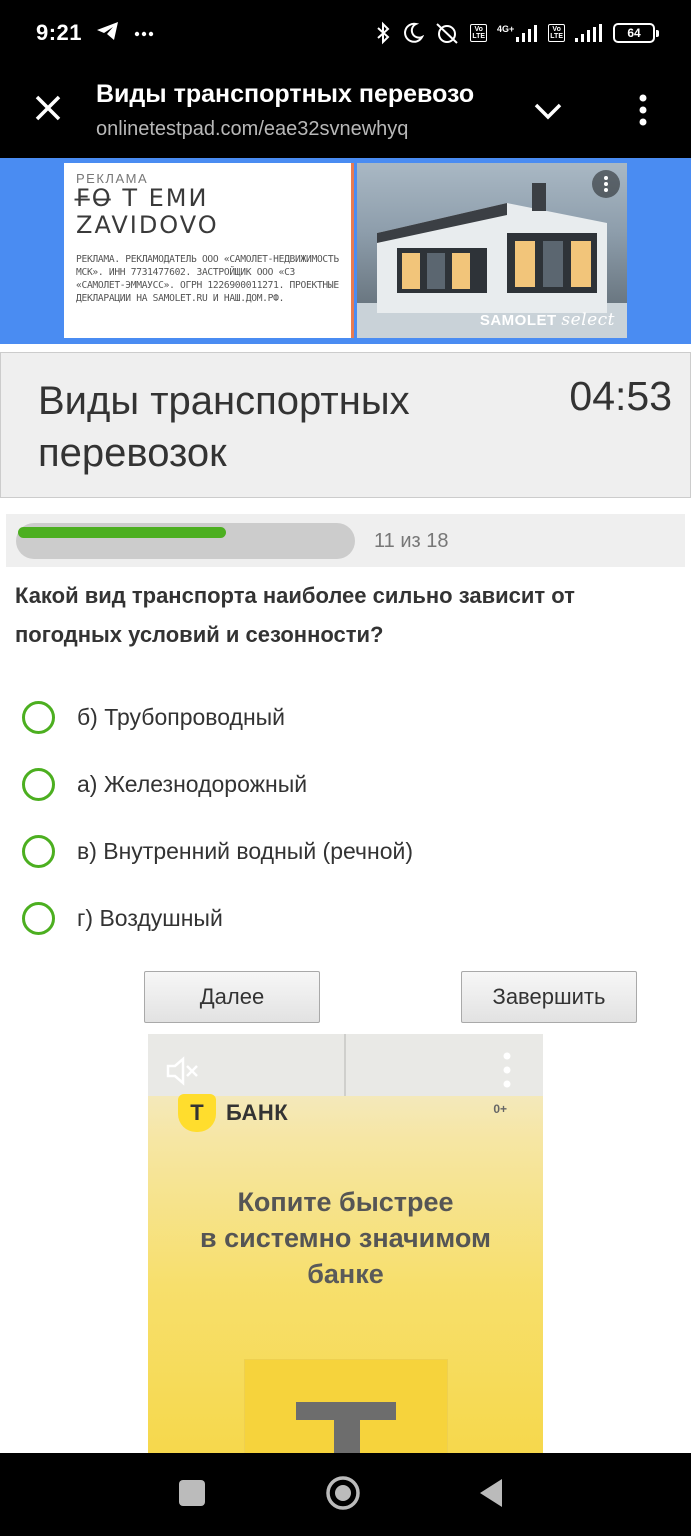  I want to click on ad-logo-sub: select, so click(588, 320).